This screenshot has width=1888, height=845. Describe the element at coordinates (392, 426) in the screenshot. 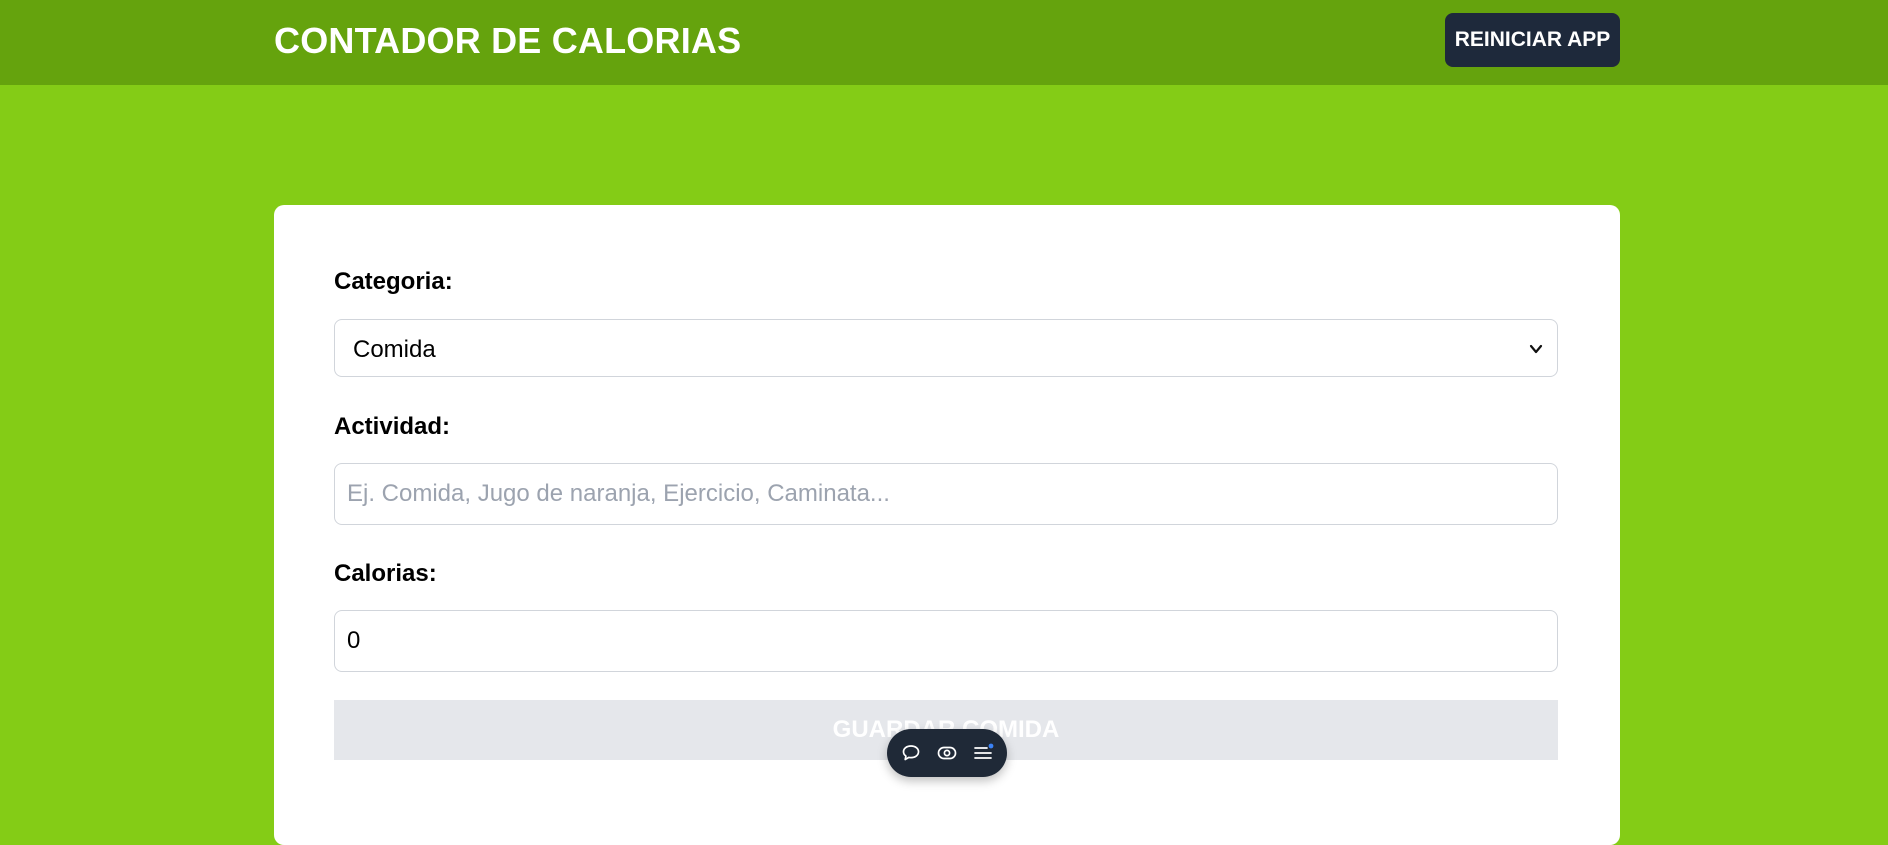

I see `activity-label: Actividad:` at that location.